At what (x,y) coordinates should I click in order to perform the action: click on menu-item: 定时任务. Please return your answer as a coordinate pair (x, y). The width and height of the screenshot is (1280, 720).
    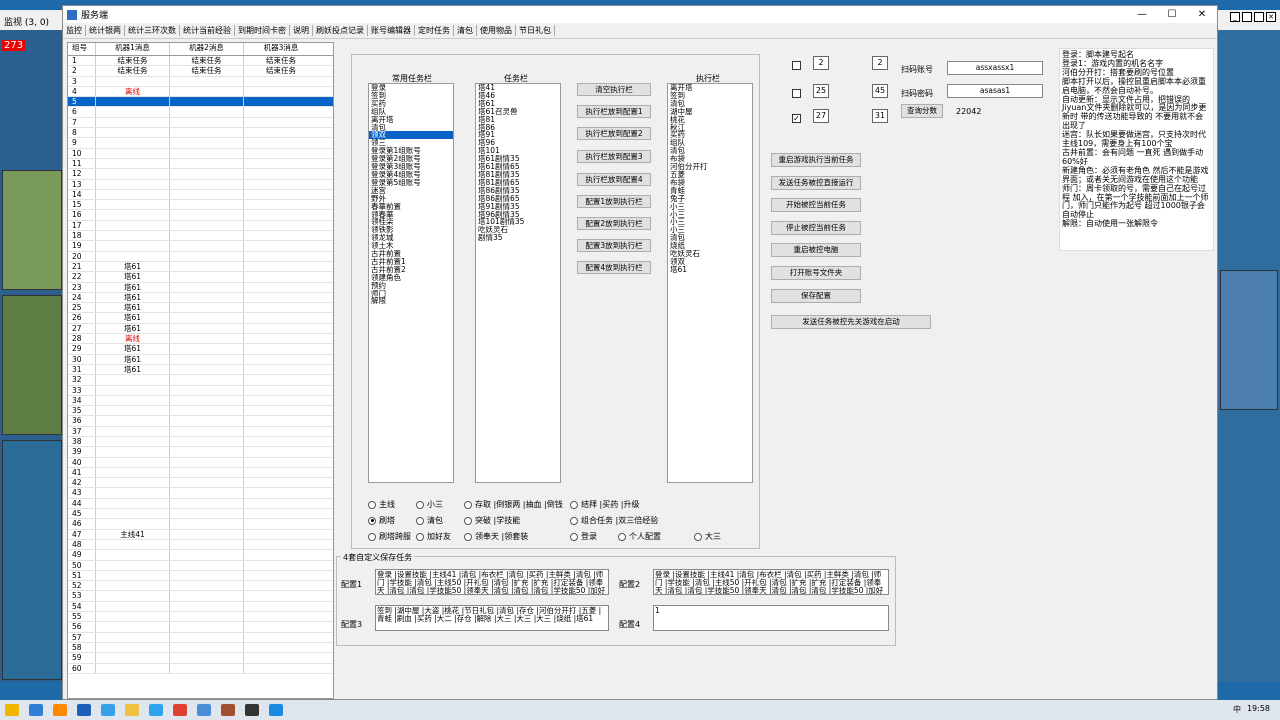
    Looking at the image, I should click on (434, 30).